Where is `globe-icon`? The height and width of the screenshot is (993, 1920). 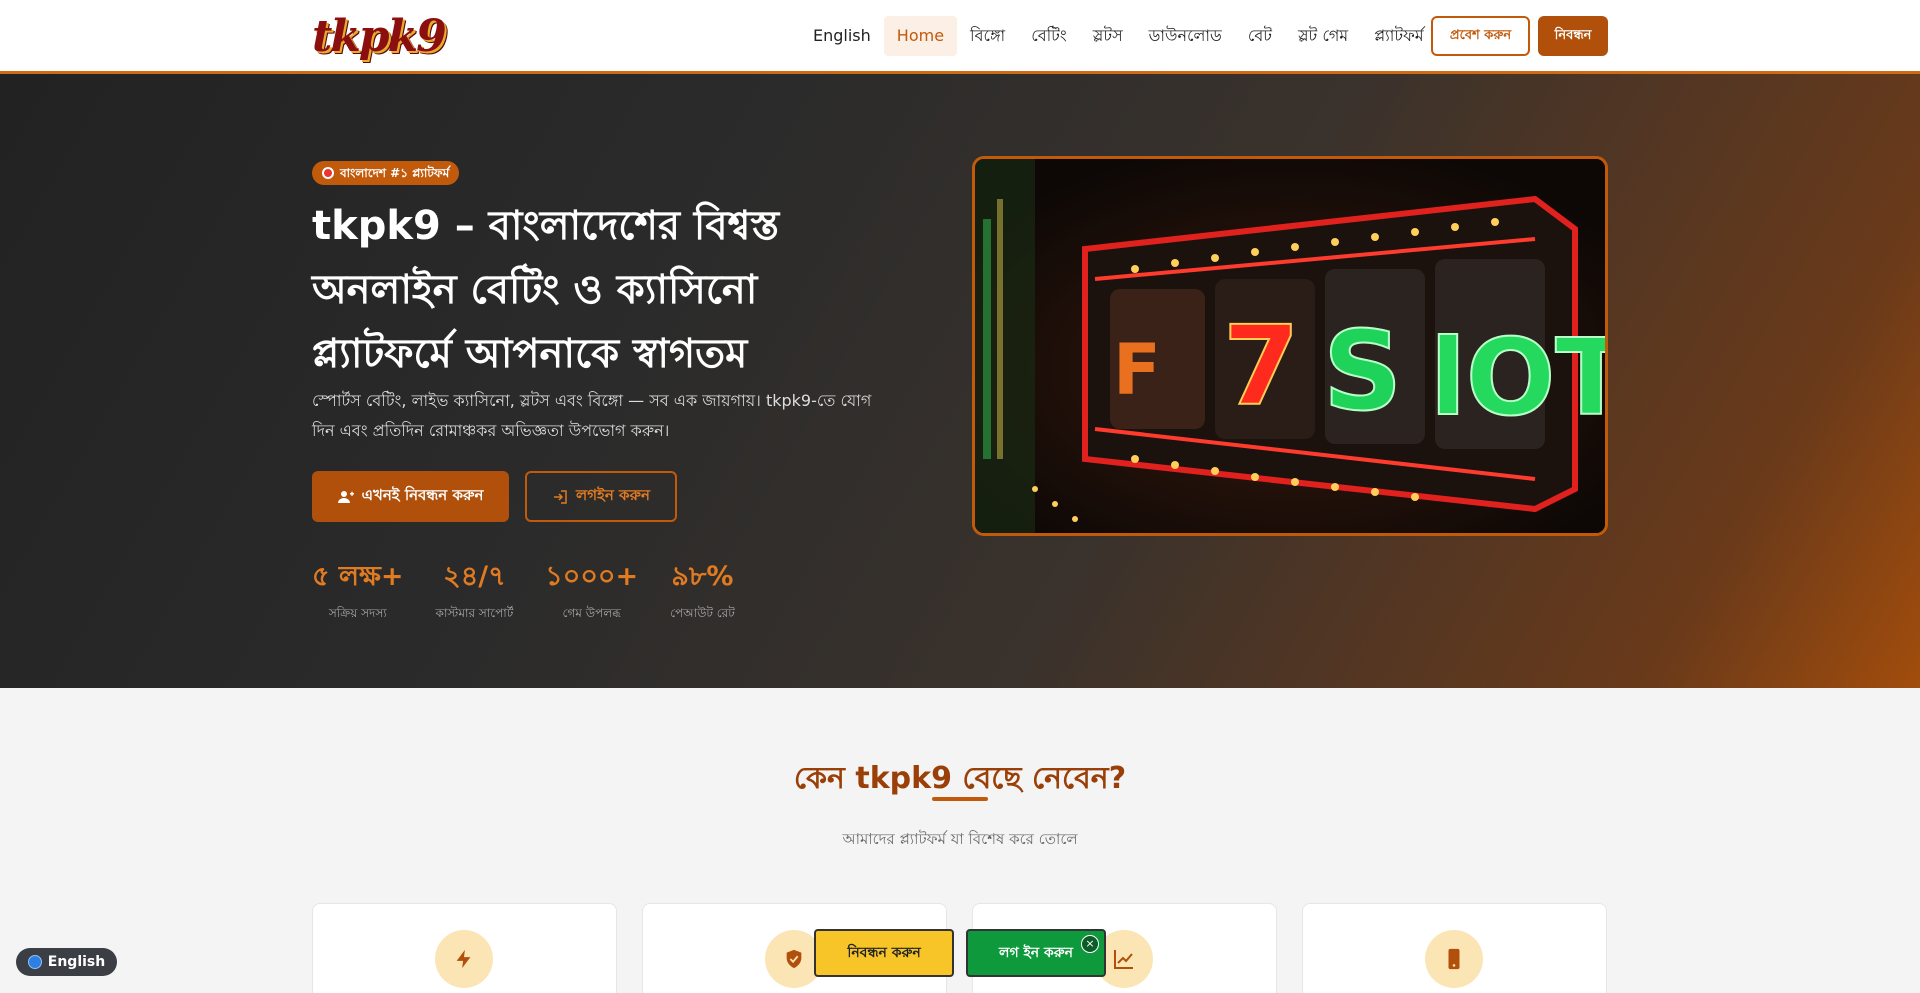
globe-icon is located at coordinates (34, 962).